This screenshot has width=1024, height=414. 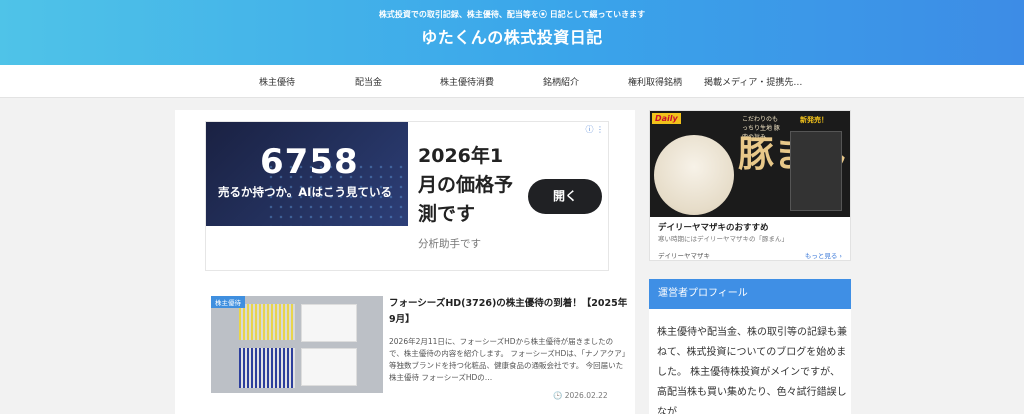 I want to click on sidebar-ad-title: デイリーヤマザキのおすすめ, so click(x=713, y=227).